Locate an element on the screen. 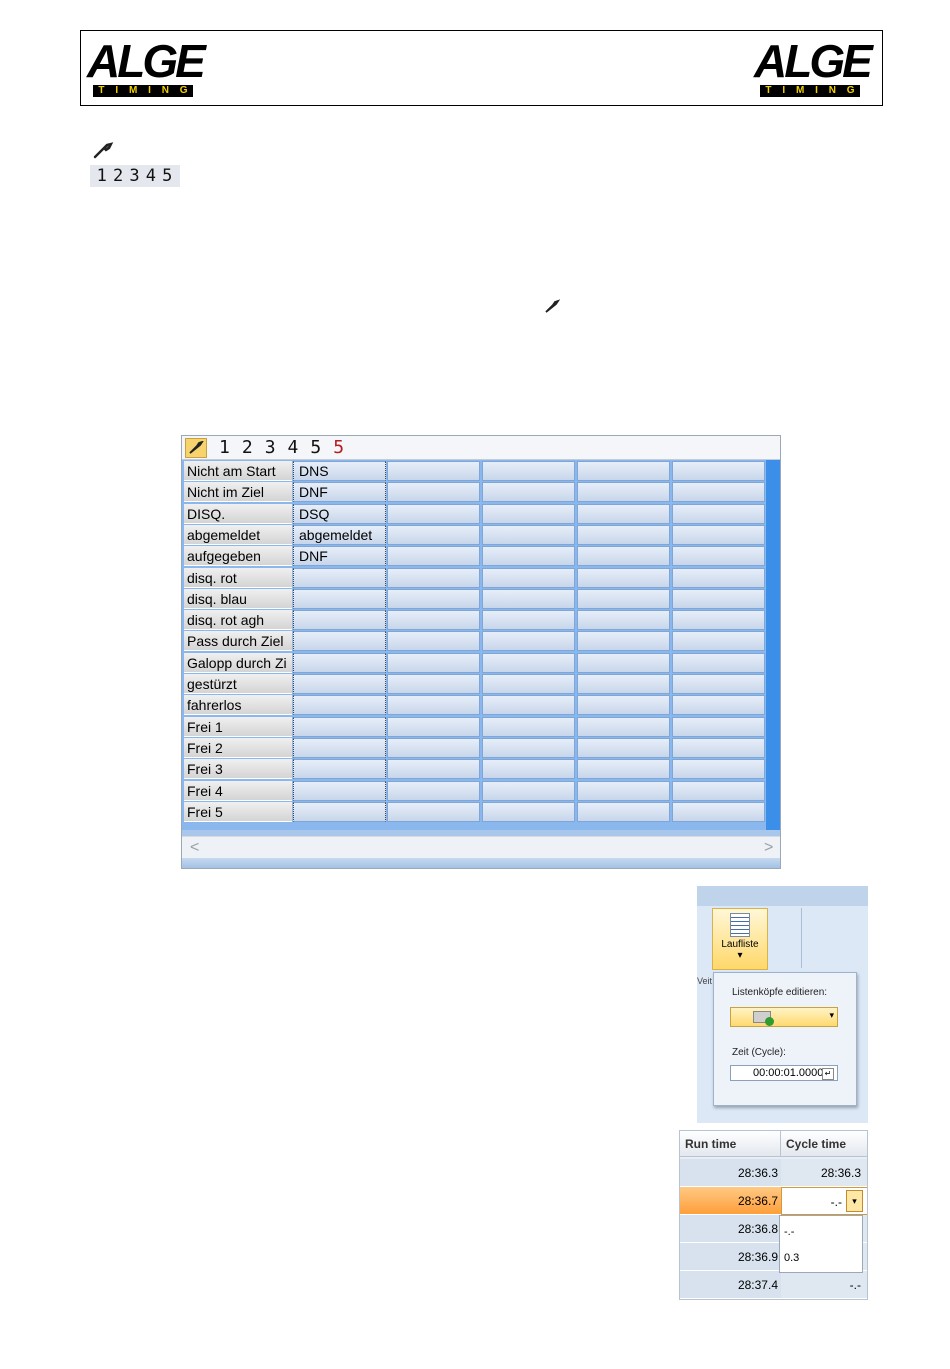 Image resolution: width=950 pixels, height=1369 pixels. column-2-button: 2 is located at coordinates (247, 447).